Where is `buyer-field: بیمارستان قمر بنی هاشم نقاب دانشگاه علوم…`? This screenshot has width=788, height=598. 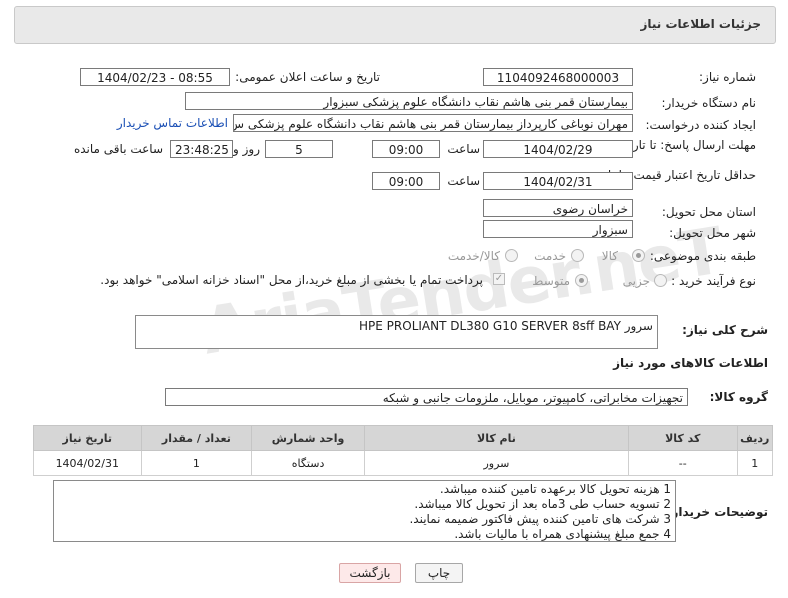
buyer-field: بیمارستان قمر بنی هاشم نقاب دانشگاه علوم… is located at coordinates (409, 101).